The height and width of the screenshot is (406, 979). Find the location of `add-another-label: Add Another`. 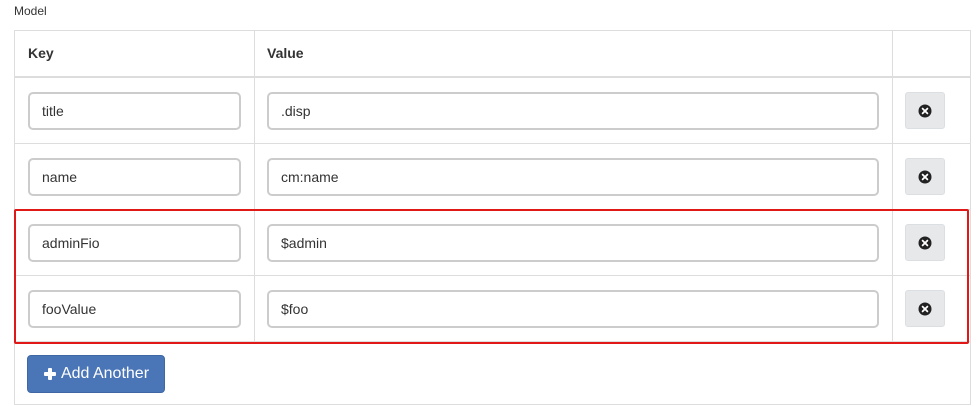

add-another-label: Add Another is located at coordinates (105, 373).